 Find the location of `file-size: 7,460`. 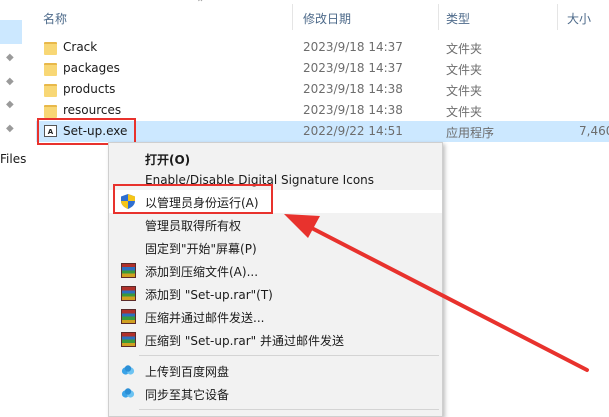

file-size: 7,460 is located at coordinates (594, 131).